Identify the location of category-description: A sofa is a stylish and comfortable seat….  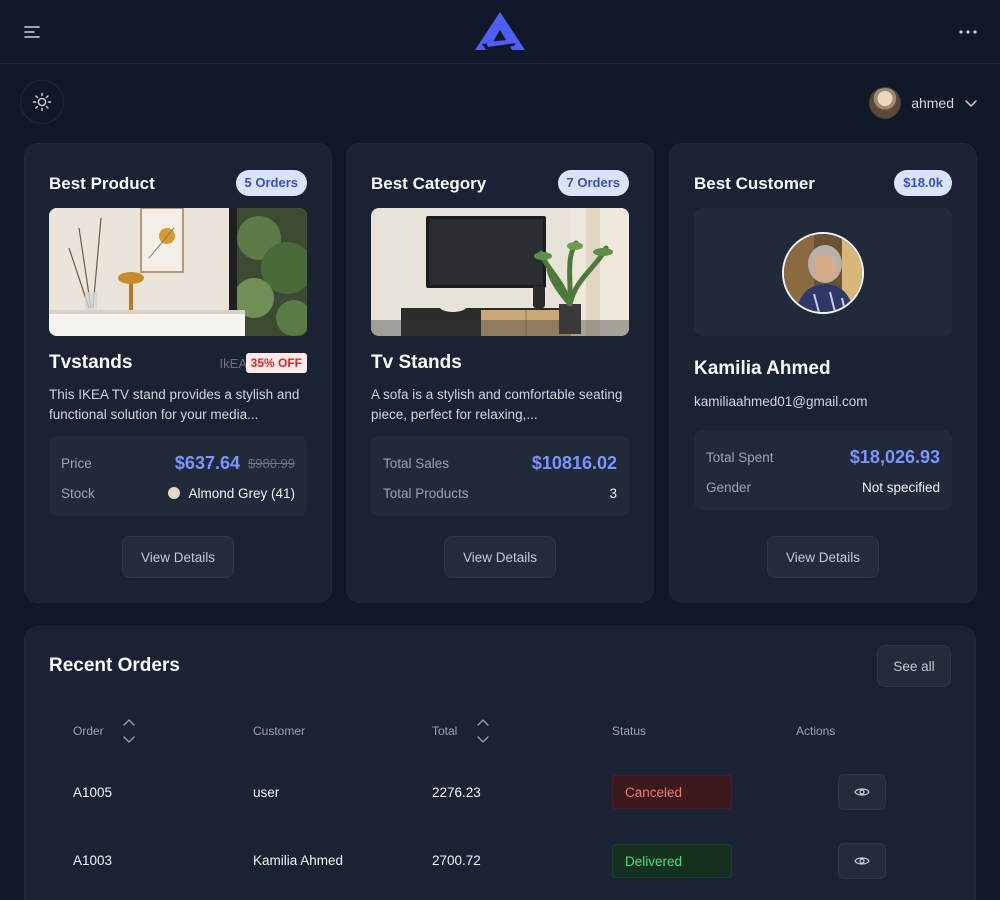
(497, 404).